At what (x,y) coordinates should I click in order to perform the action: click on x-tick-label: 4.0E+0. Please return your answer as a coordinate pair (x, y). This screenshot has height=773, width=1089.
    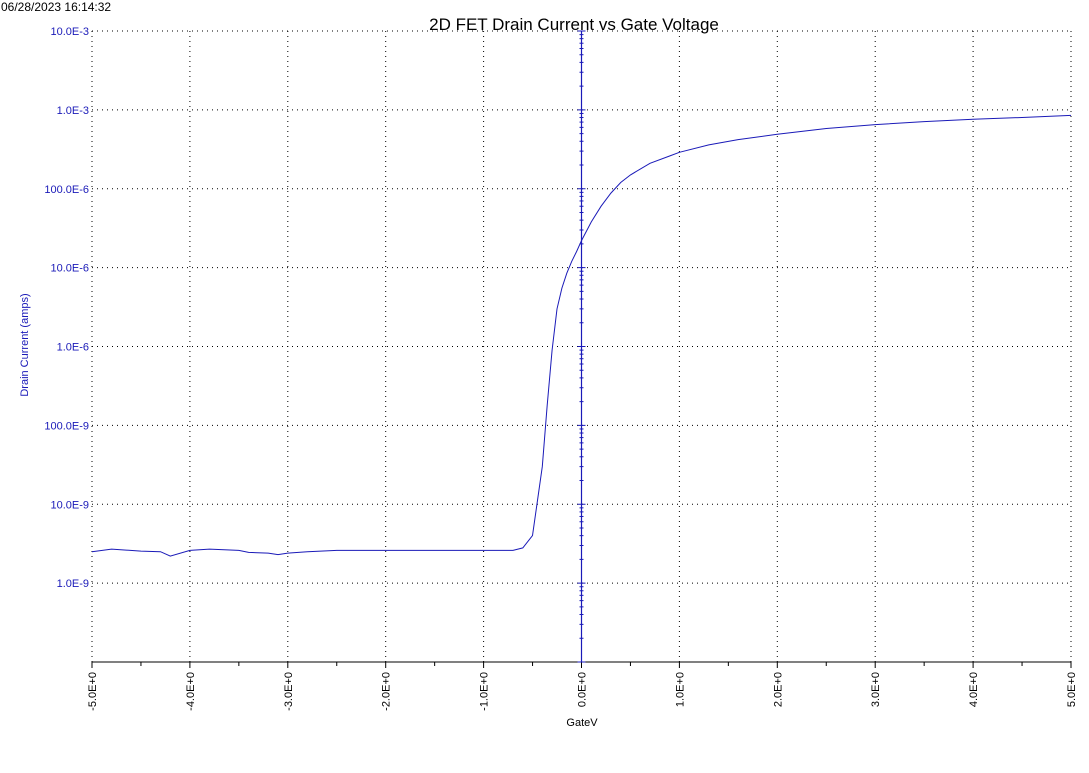
    Looking at the image, I should click on (974, 689).